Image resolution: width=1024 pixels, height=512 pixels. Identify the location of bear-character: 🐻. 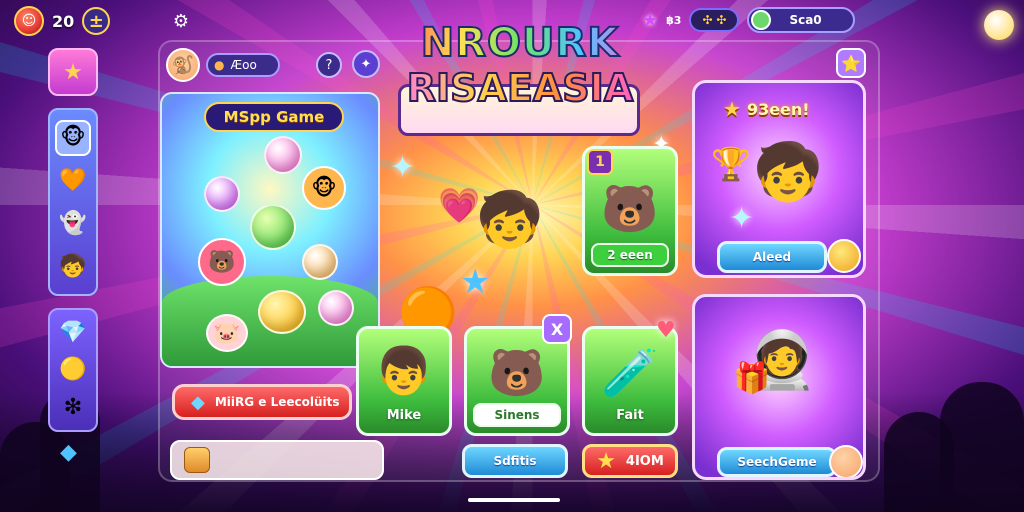
(630, 208).